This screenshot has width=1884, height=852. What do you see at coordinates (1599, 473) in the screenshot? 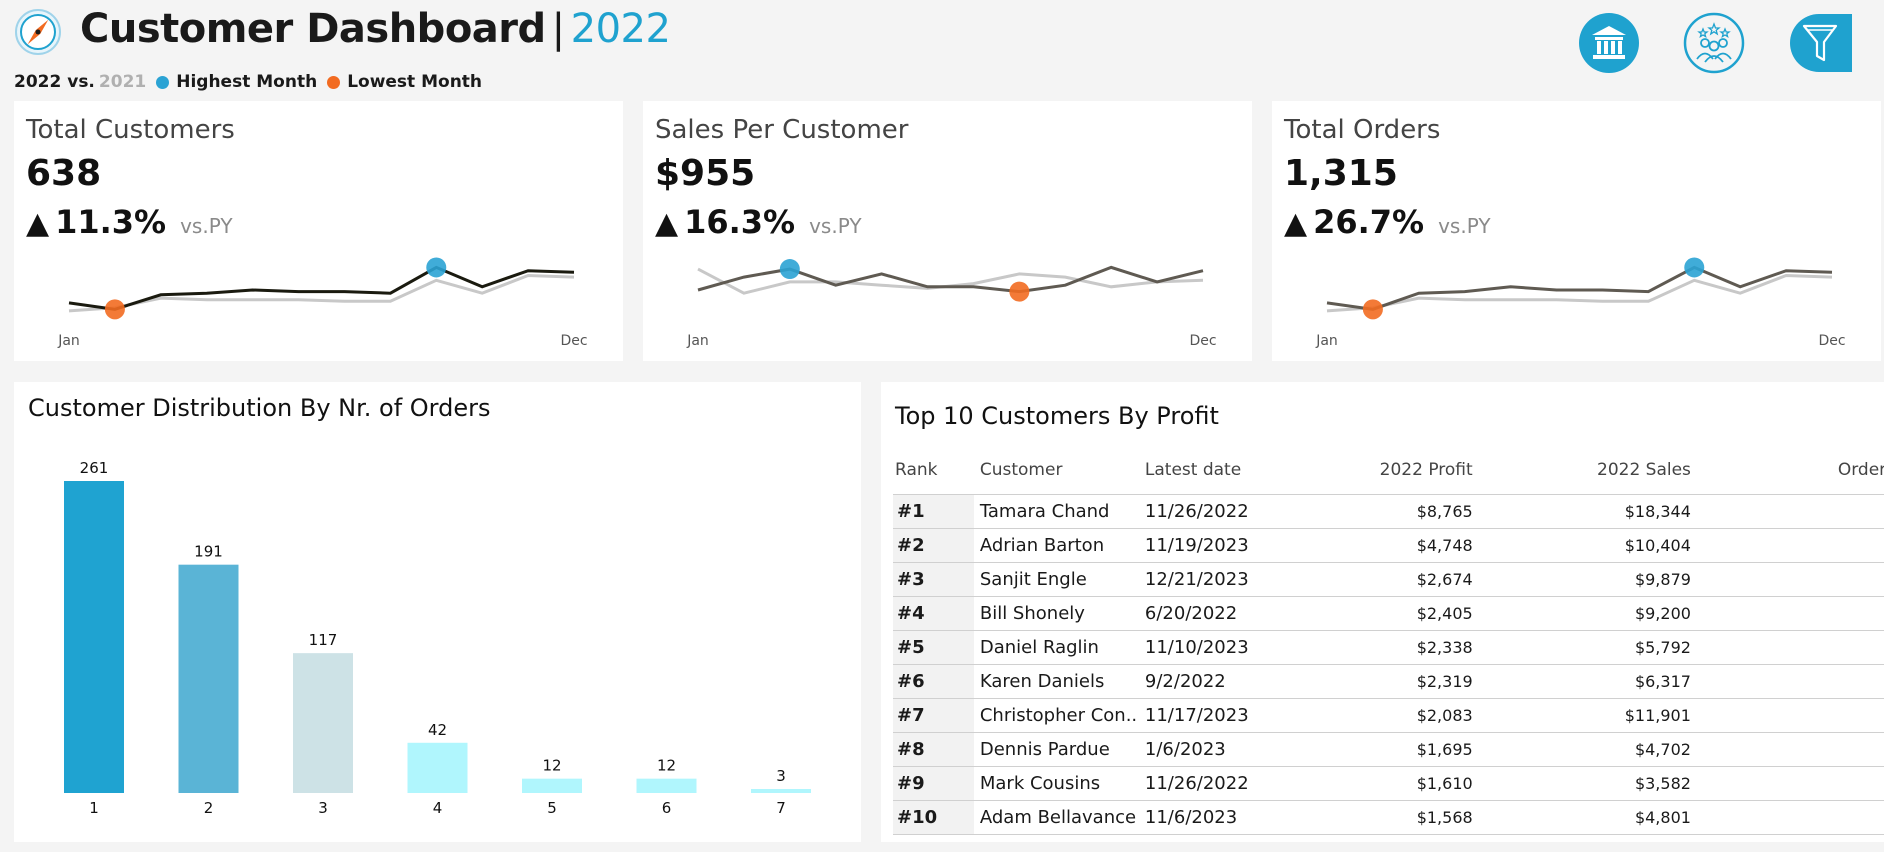
I see `col-header-sales: 2022 Sales` at bounding box center [1599, 473].